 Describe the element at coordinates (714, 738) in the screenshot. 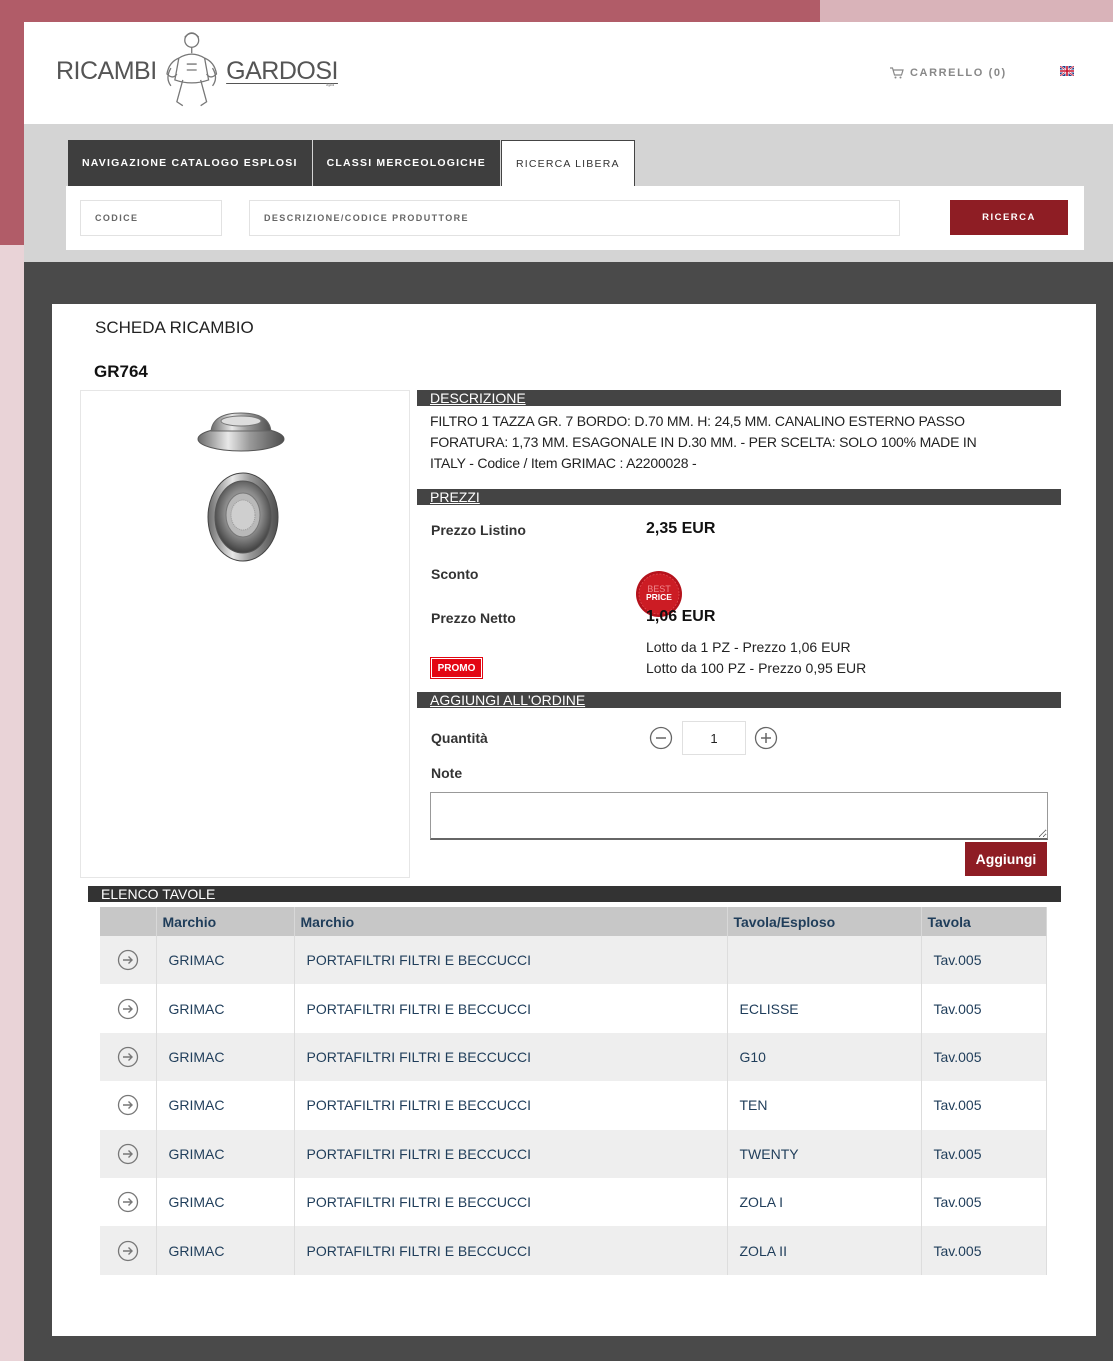

I see `quantity-input` at that location.